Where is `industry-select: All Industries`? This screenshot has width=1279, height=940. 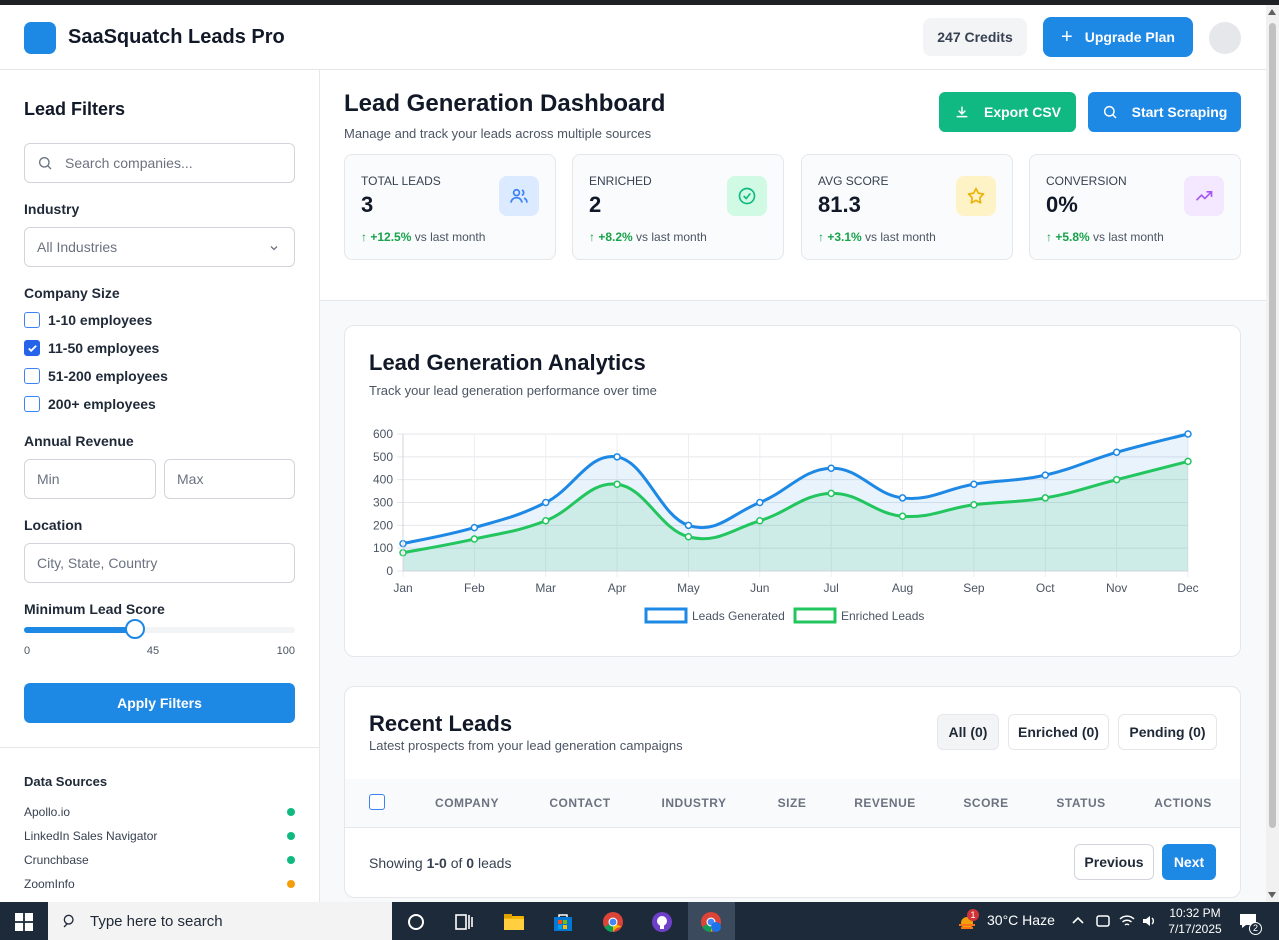
industry-select: All Industries is located at coordinates (159, 247).